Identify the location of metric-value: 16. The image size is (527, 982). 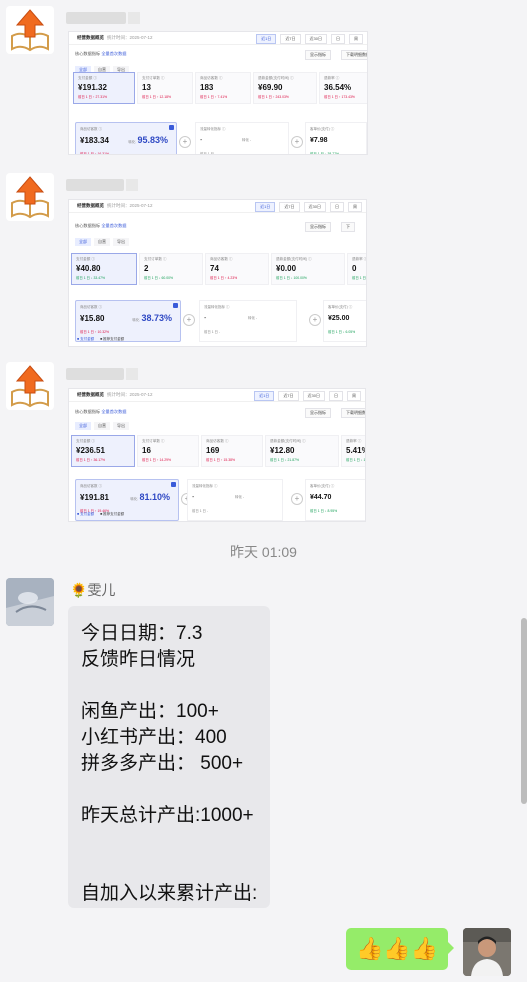
(146, 450).